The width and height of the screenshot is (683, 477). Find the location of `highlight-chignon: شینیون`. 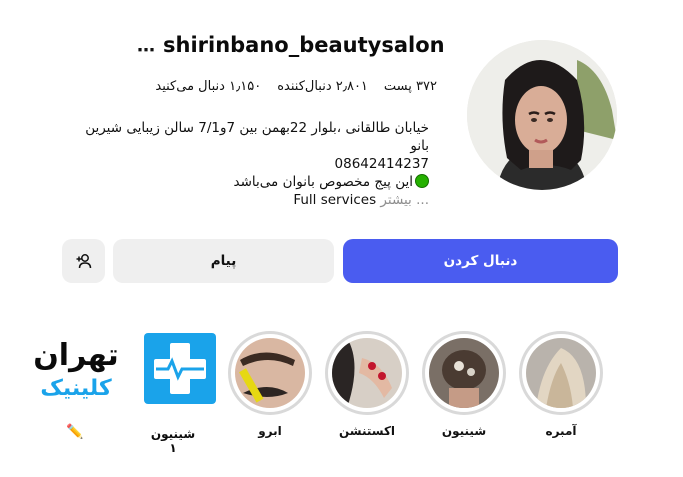

highlight-chignon: شینیون is located at coordinates (464, 384).